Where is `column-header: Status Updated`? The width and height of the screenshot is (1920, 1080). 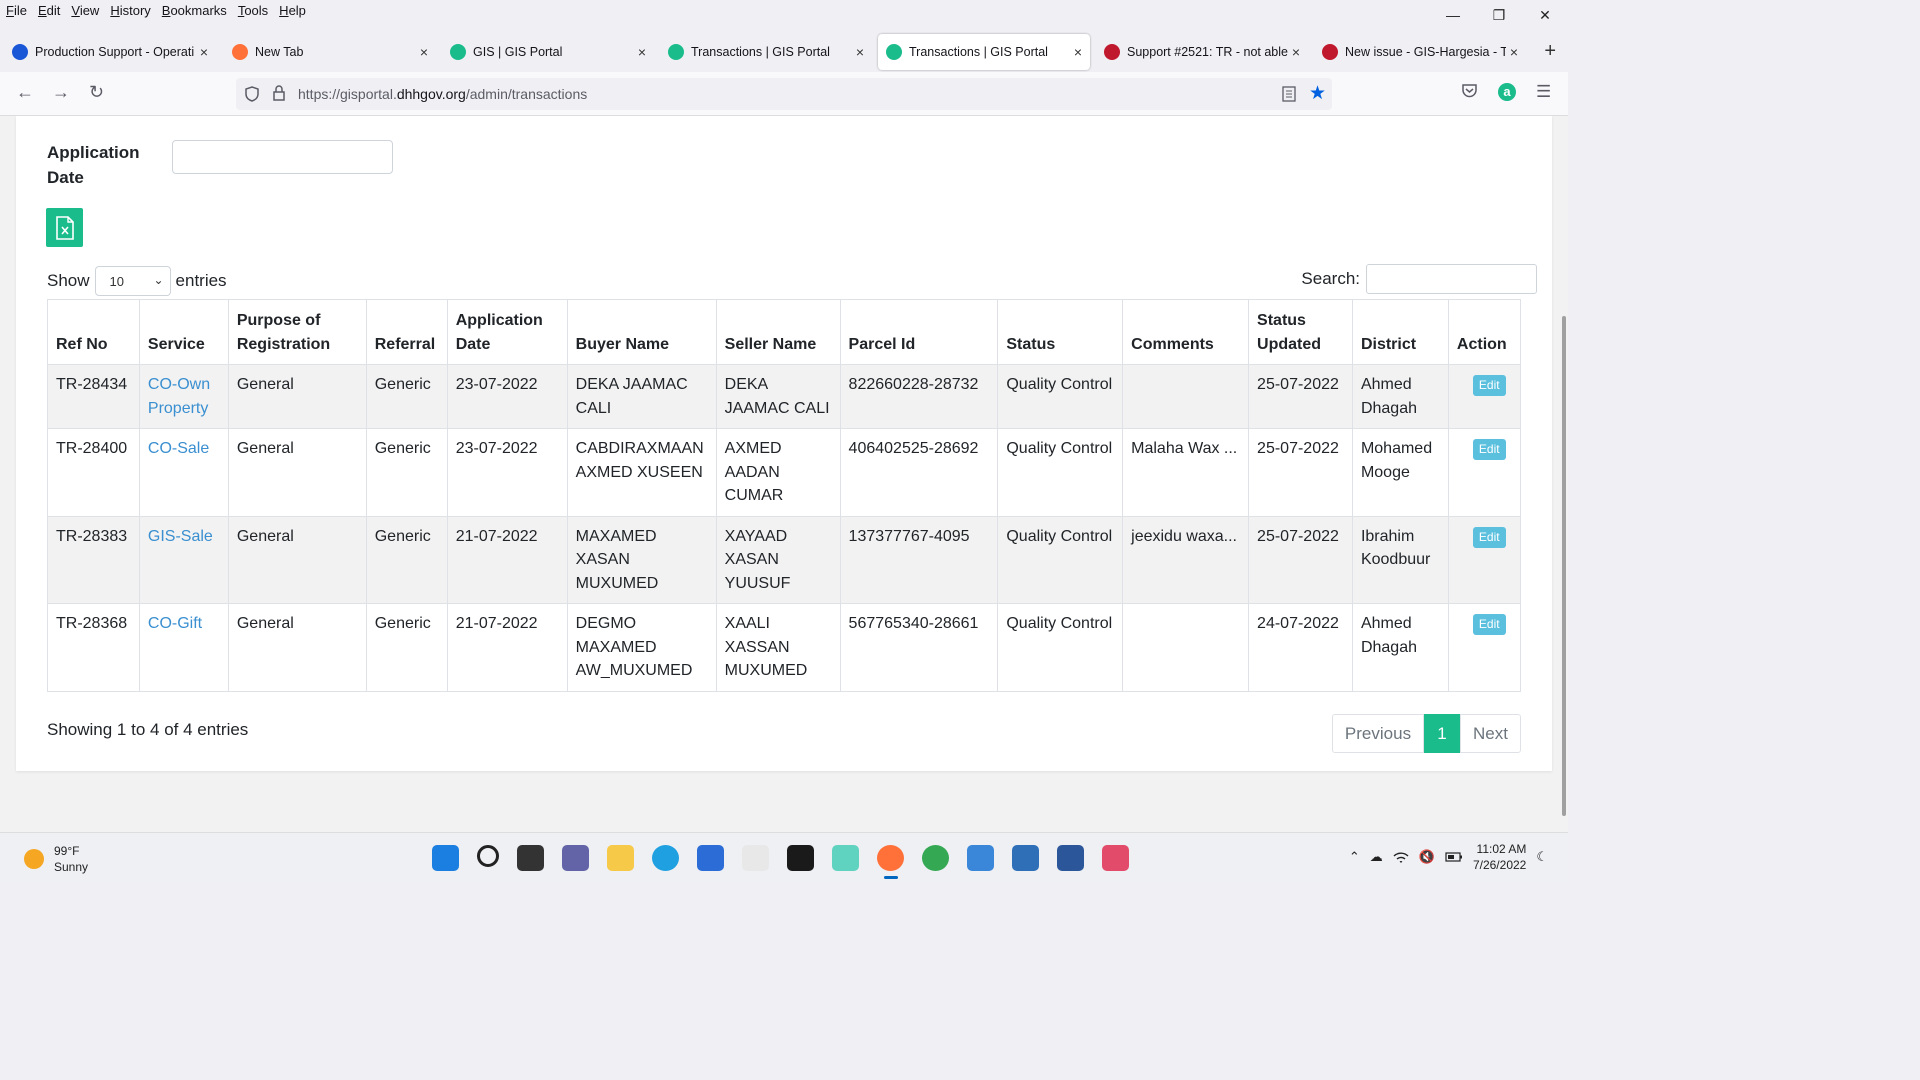
column-header: Status Updated is located at coordinates (1300, 332).